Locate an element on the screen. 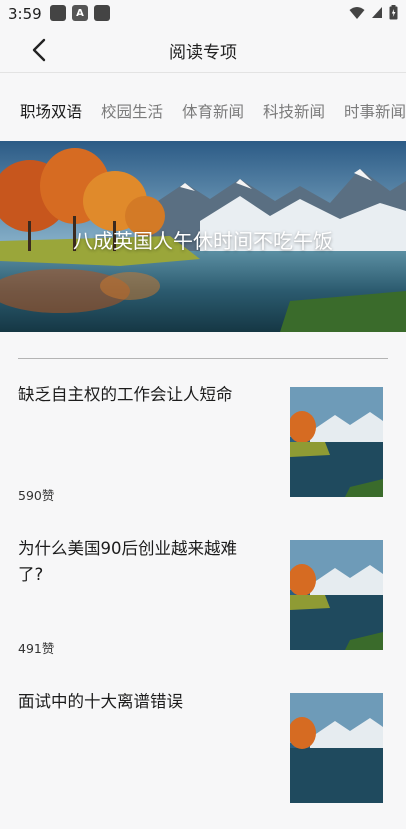  app-header: 阅读专项 is located at coordinates (203, 50).